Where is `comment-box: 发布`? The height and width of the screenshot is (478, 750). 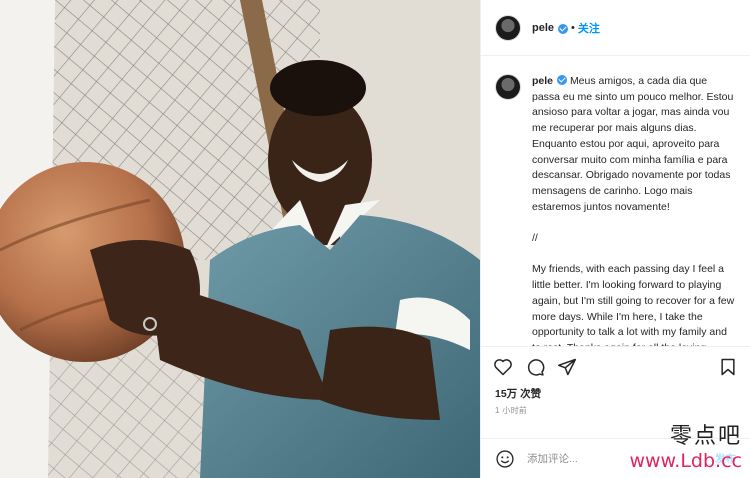 comment-box: 发布 is located at coordinates (615, 458).